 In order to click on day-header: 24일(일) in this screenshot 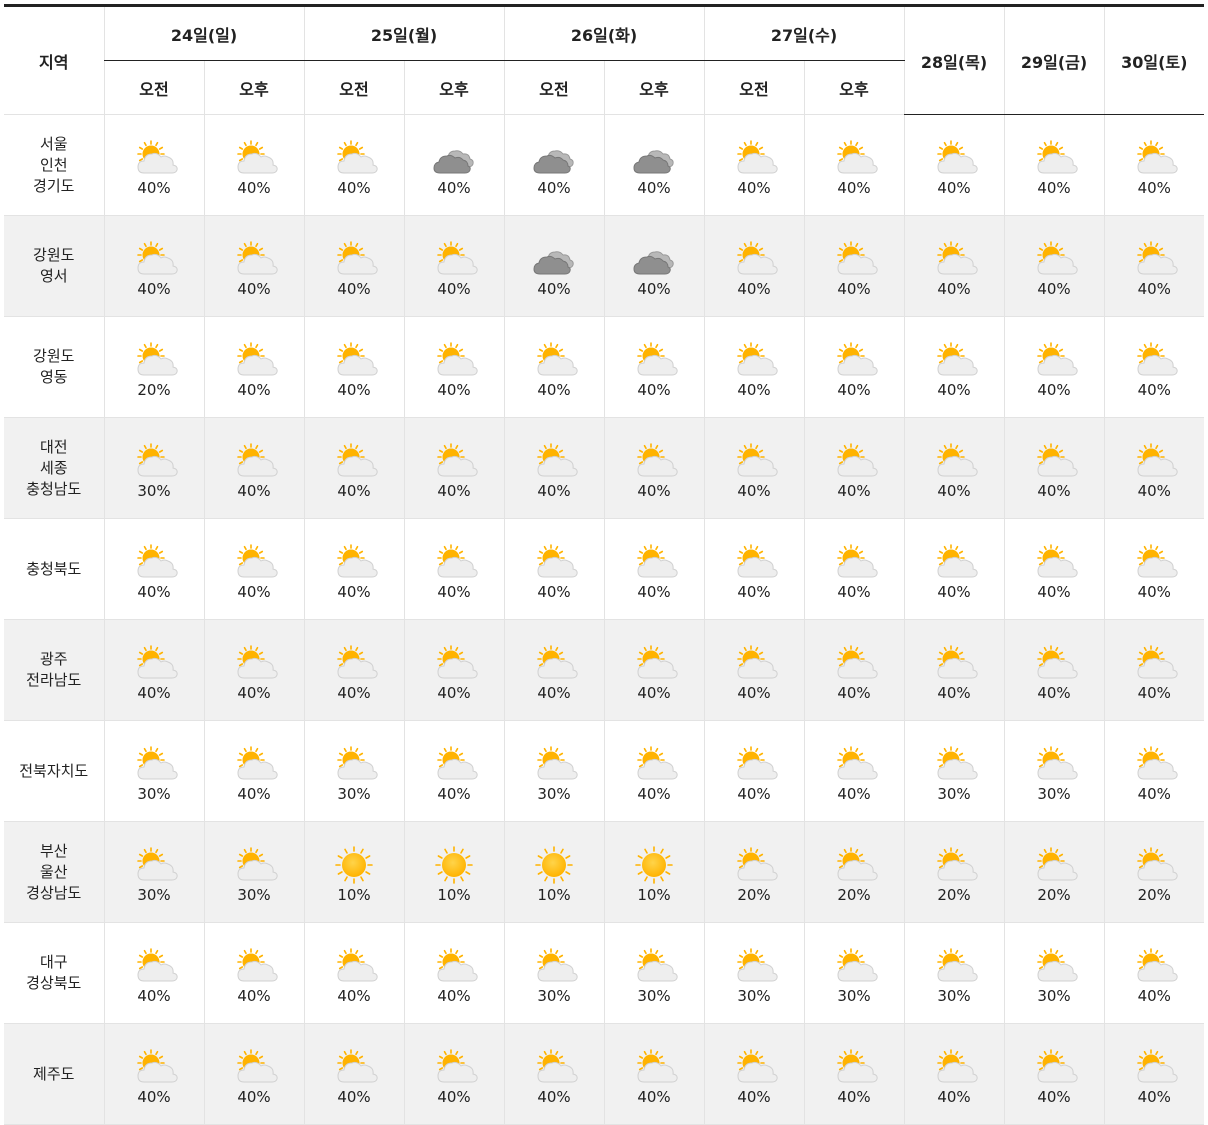, I will do `click(203, 33)`.